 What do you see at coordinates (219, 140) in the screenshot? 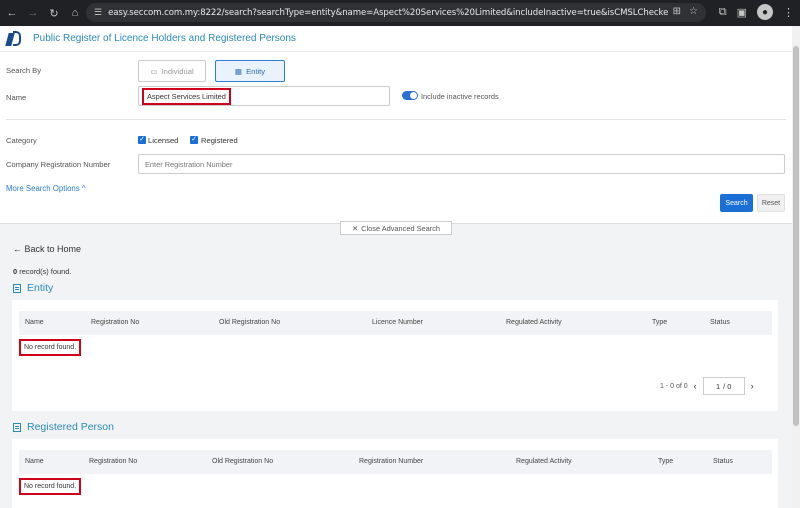
I see `registered-label: Registered` at bounding box center [219, 140].